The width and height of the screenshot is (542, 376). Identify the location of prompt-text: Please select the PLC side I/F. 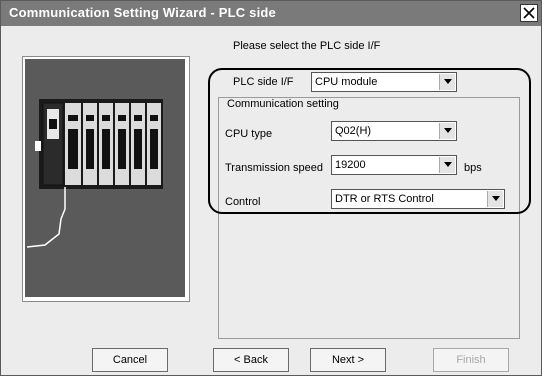
(307, 46).